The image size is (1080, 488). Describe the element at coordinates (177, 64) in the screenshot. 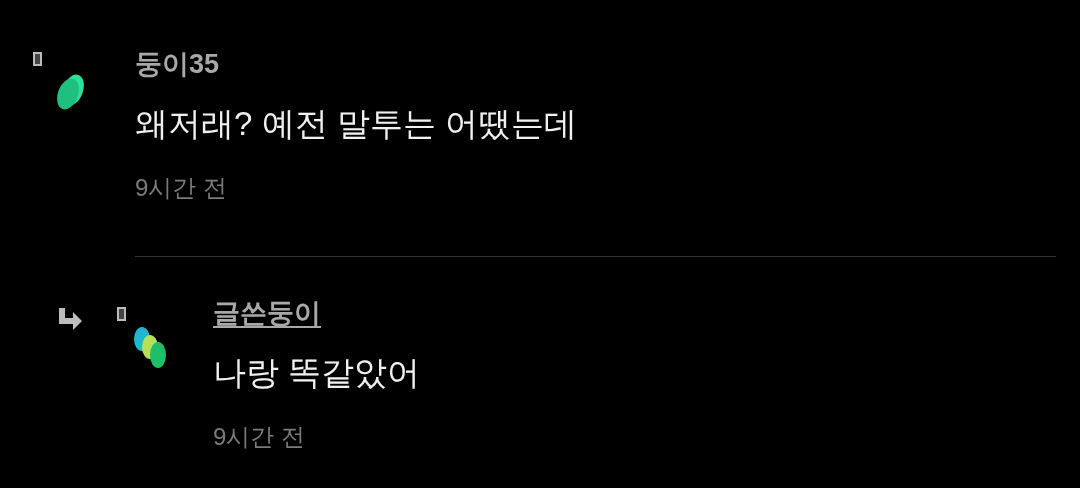

I see `author-name: 둥이35` at that location.